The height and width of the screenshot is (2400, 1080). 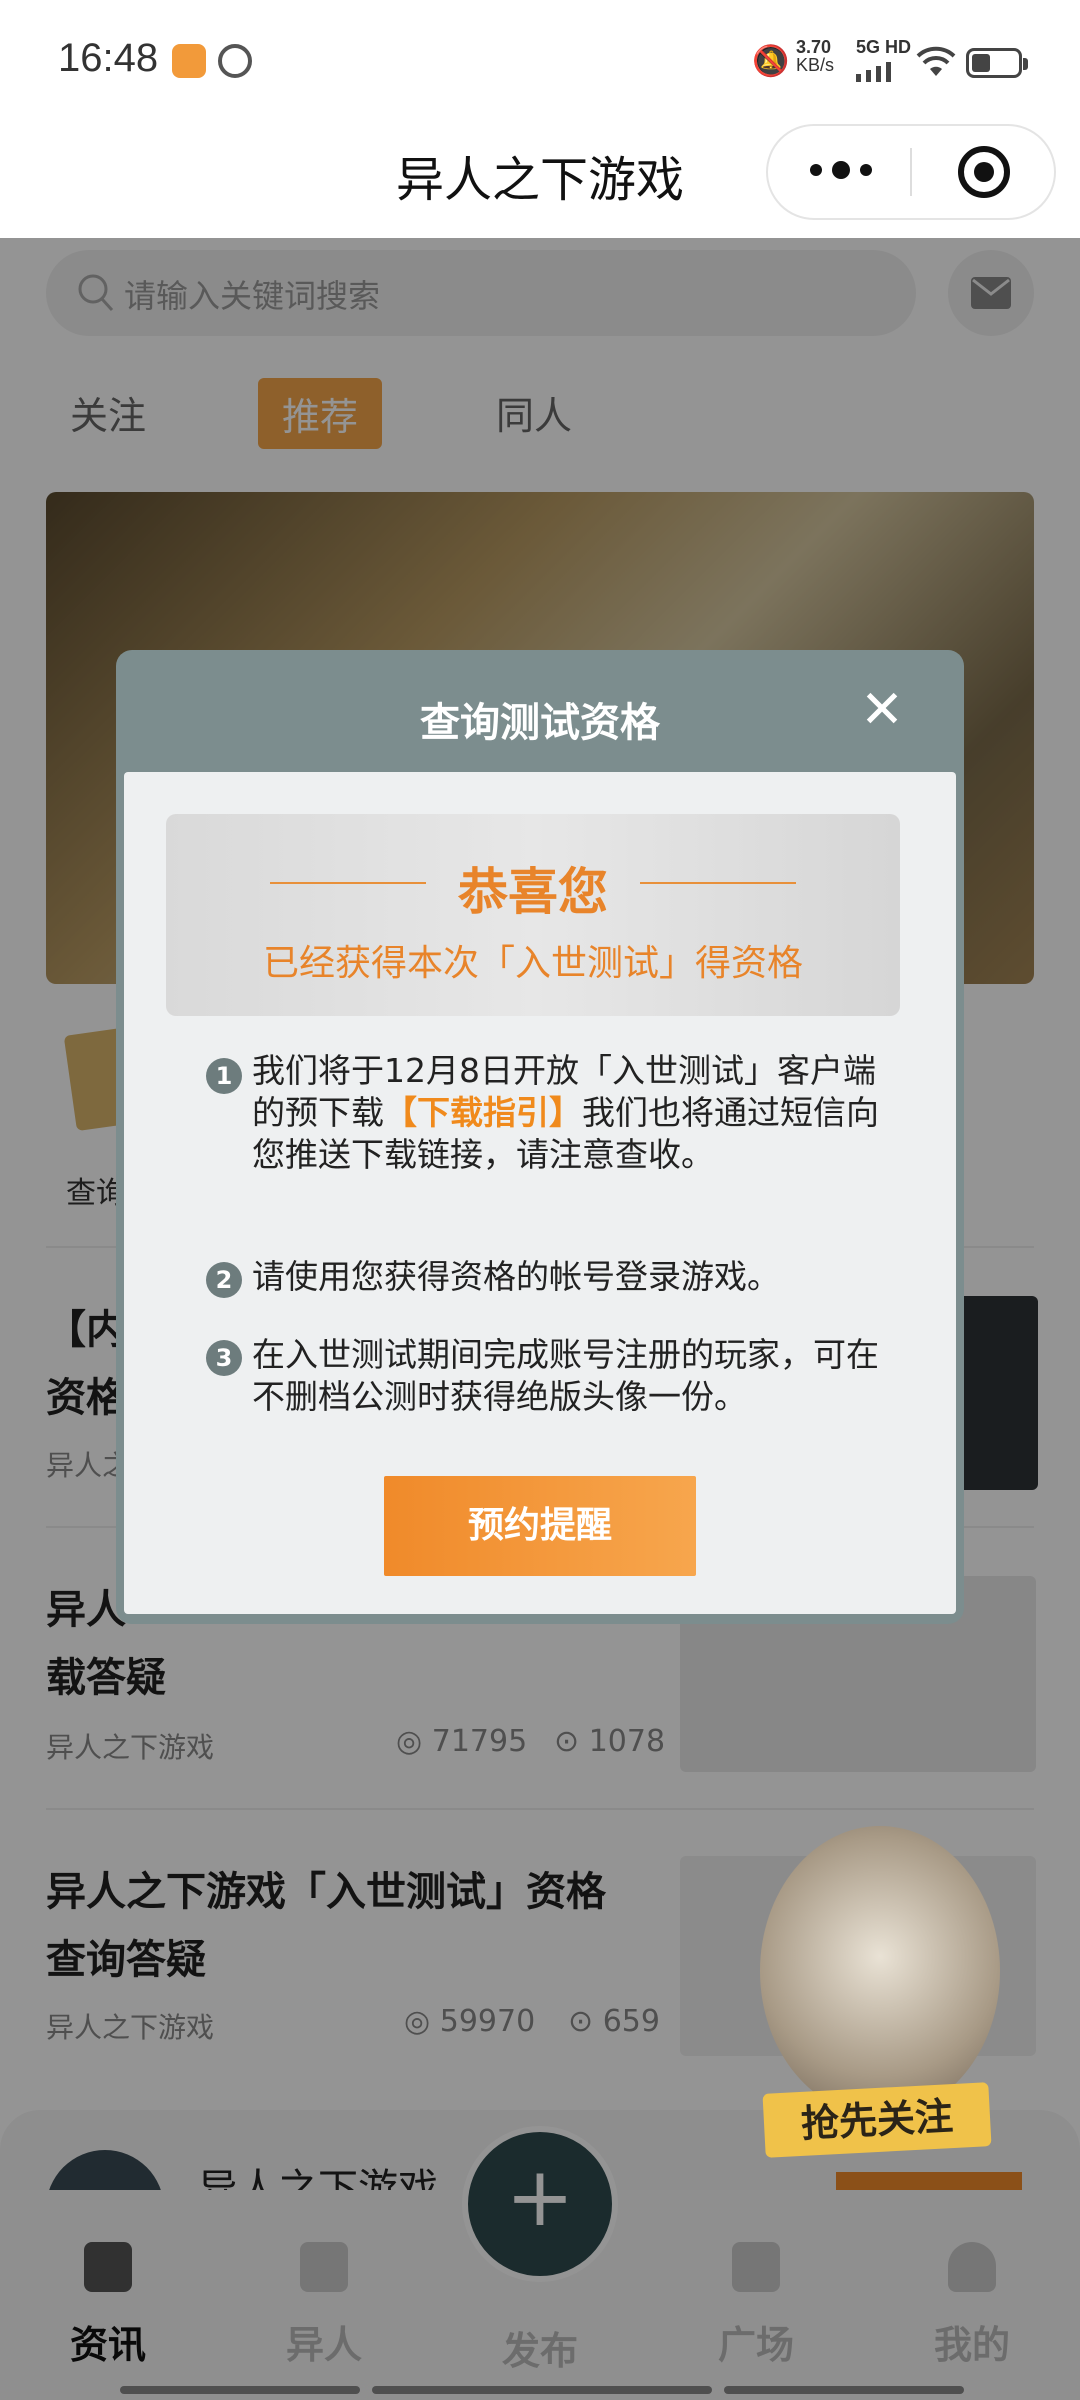 What do you see at coordinates (224, 1280) in the screenshot?
I see `step-number: 2` at bounding box center [224, 1280].